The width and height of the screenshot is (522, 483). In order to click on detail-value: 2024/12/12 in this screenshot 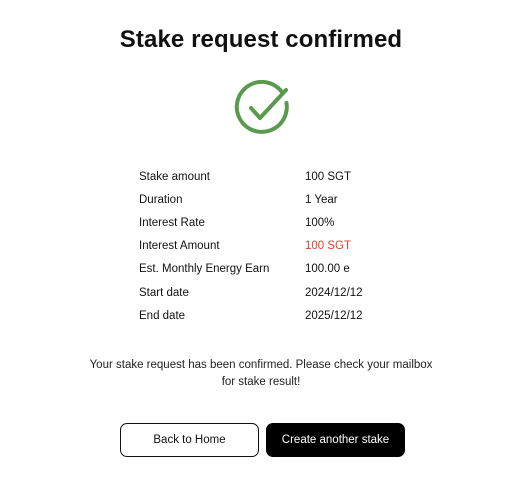, I will do `click(334, 292)`.